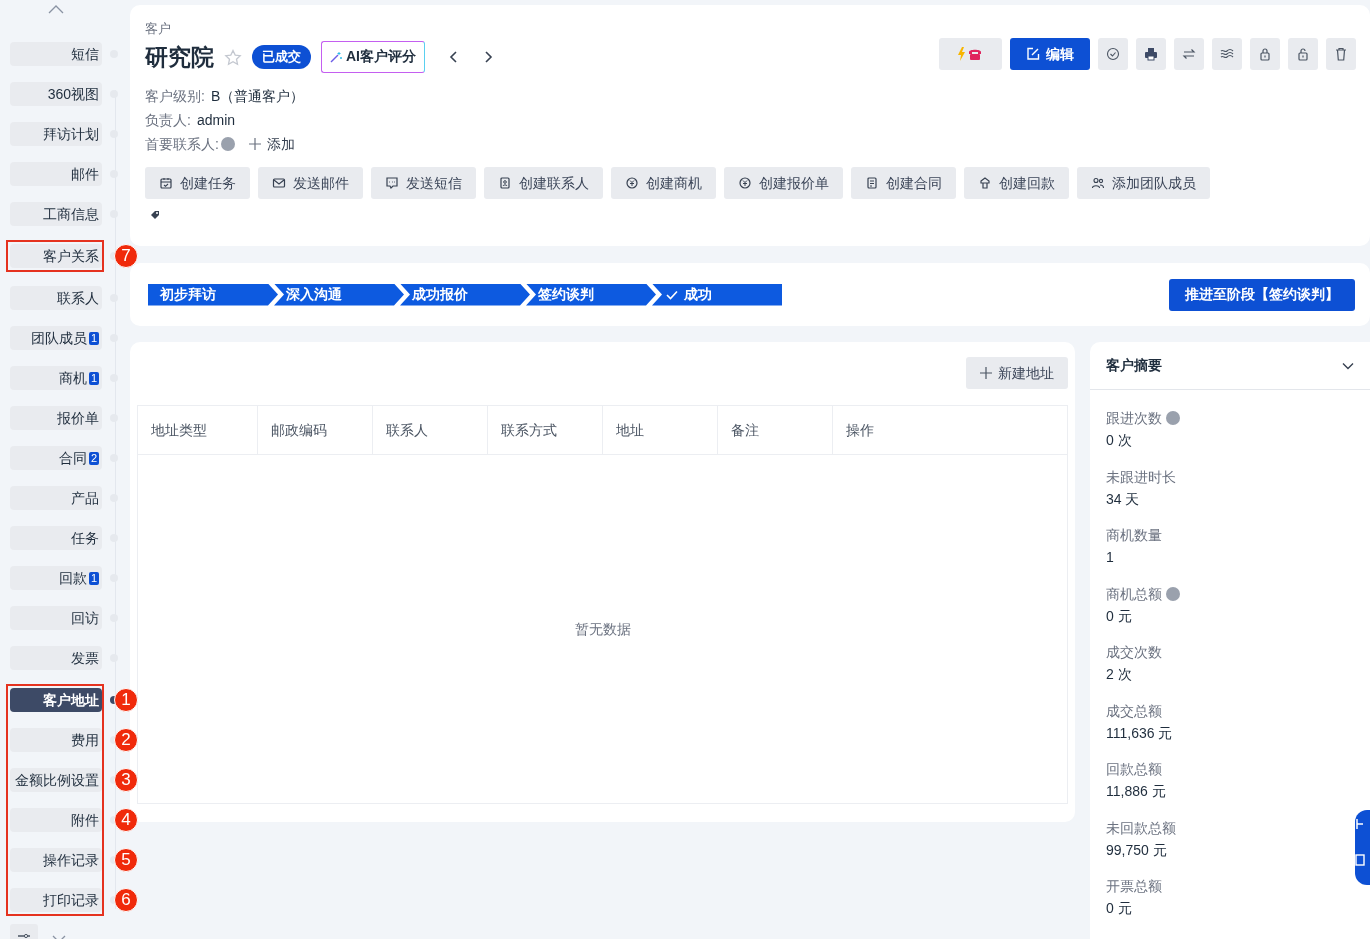 This screenshot has width=1370, height=939. Describe the element at coordinates (56, 174) in the screenshot. I see `sidebar-tab: 邮件` at that location.